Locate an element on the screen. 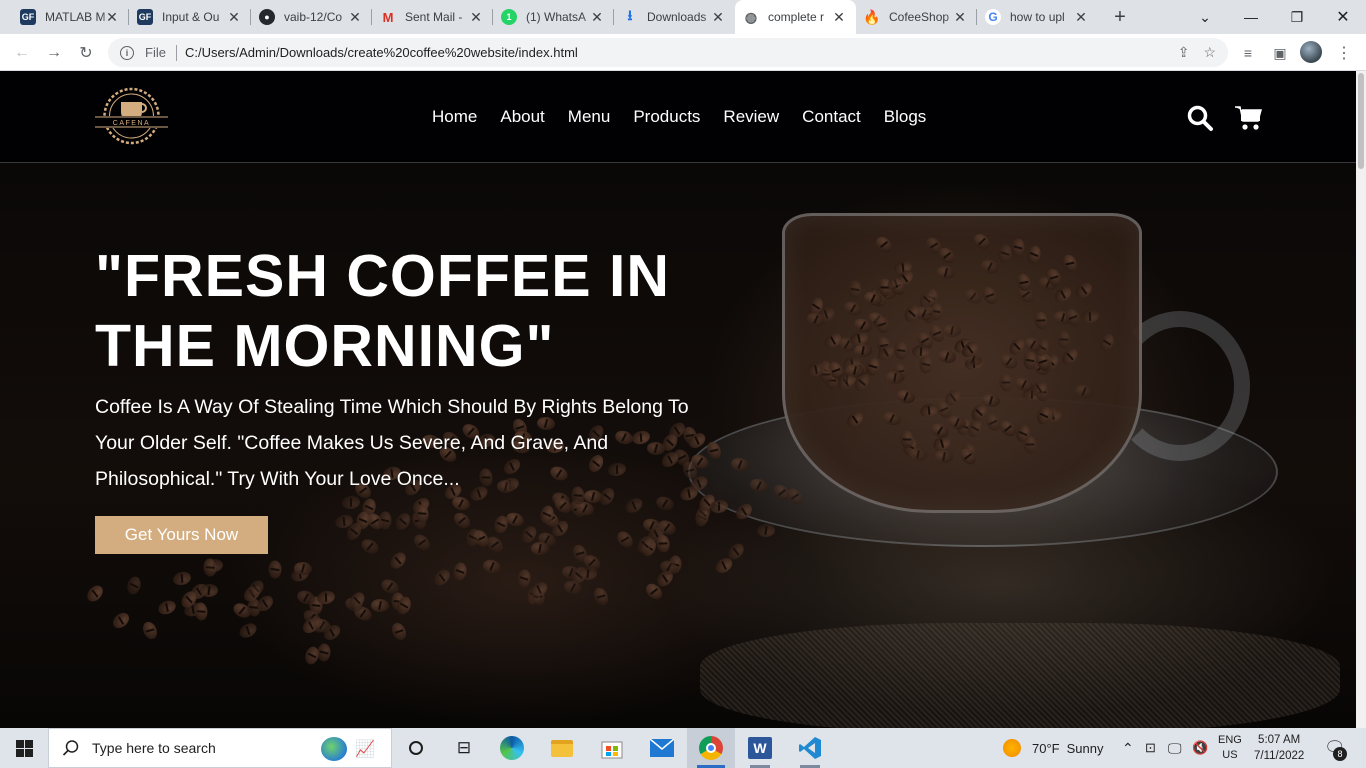  system-clock: 5:07 AM 7/11/2022 is located at coordinates (1279, 748).